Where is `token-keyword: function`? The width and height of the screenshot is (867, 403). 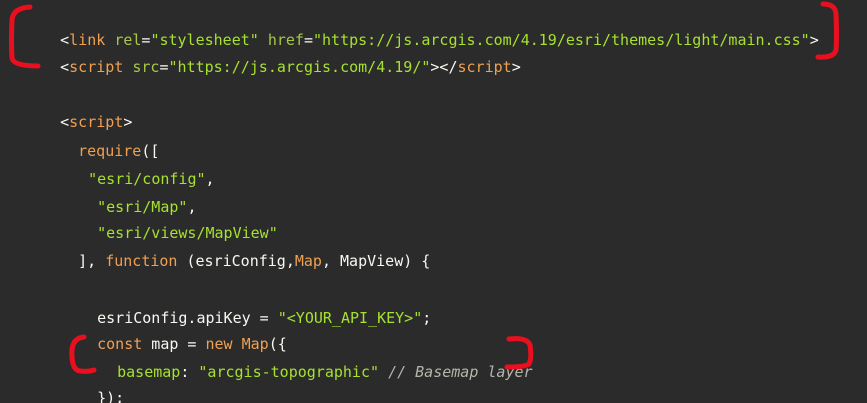
token-keyword: function is located at coordinates (141, 261).